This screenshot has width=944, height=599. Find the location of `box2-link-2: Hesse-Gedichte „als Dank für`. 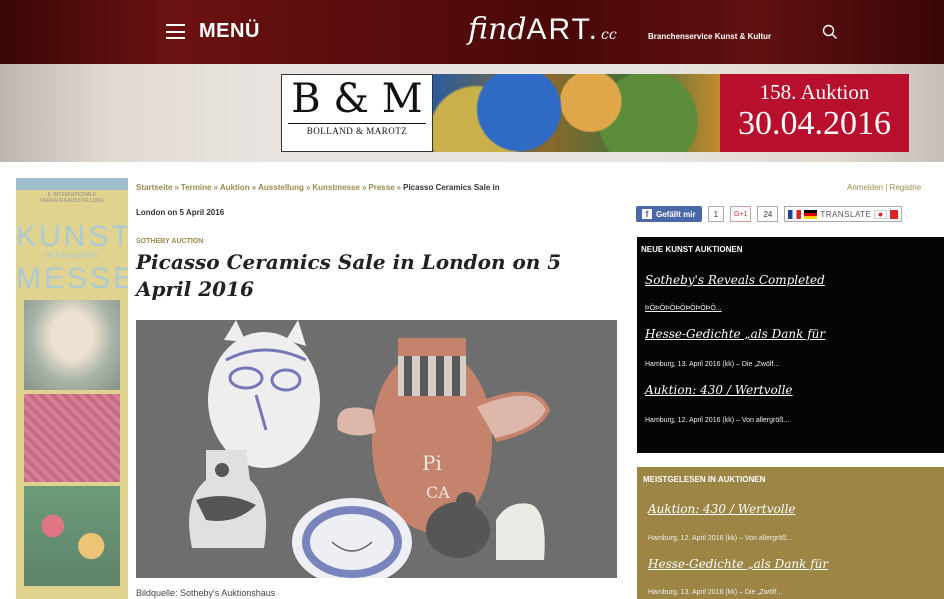

box2-link-2: Hesse-Gedichte „als Dank für is located at coordinates (738, 564).